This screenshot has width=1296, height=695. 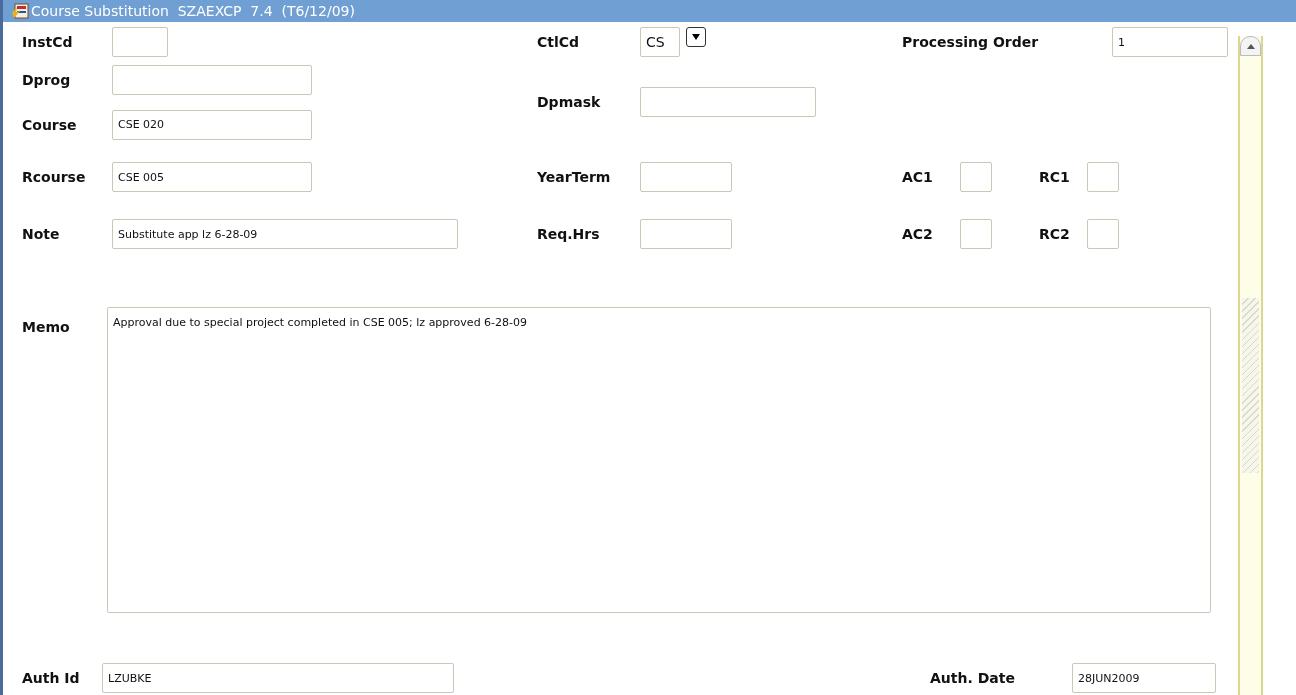 What do you see at coordinates (193, 11) in the screenshot?
I see `window-title: Course Substitution SZAEXCP 7.4 (T6/12/09)` at bounding box center [193, 11].